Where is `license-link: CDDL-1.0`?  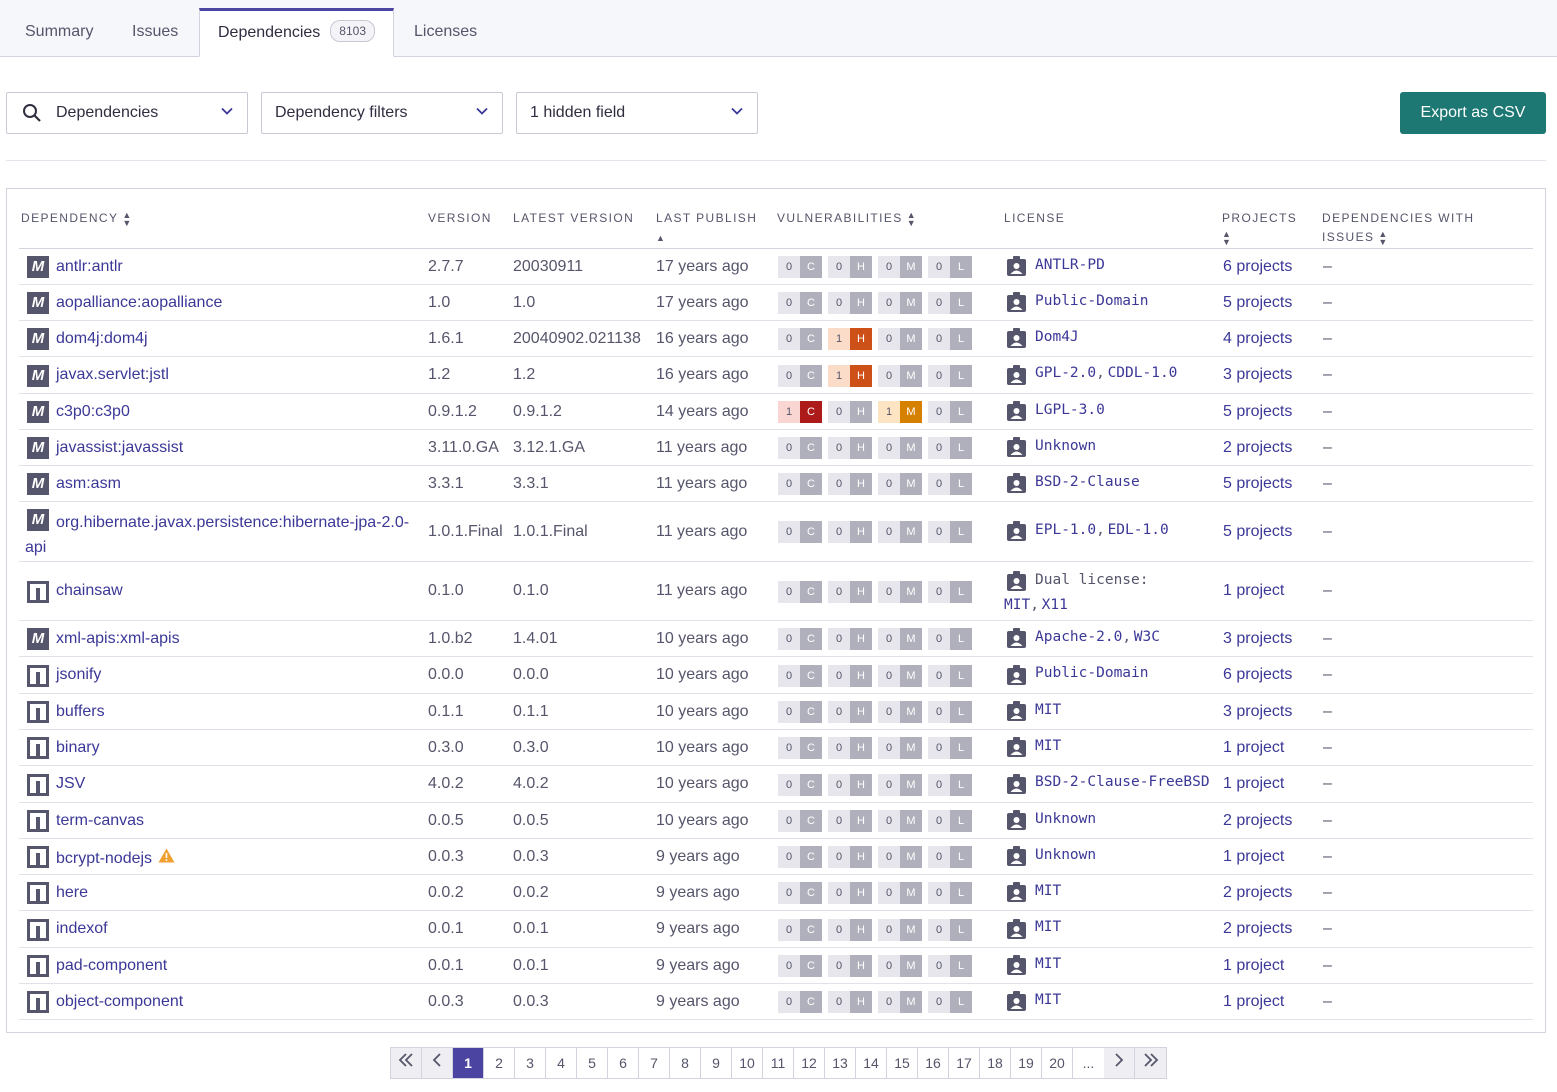
license-link: CDDL-1.0 is located at coordinates (1143, 373).